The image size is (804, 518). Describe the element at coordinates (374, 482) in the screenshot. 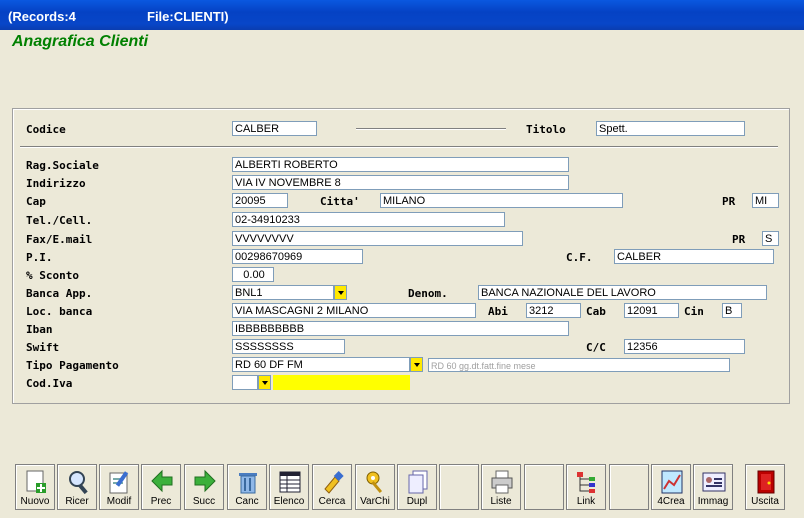

I see `key-icon` at that location.